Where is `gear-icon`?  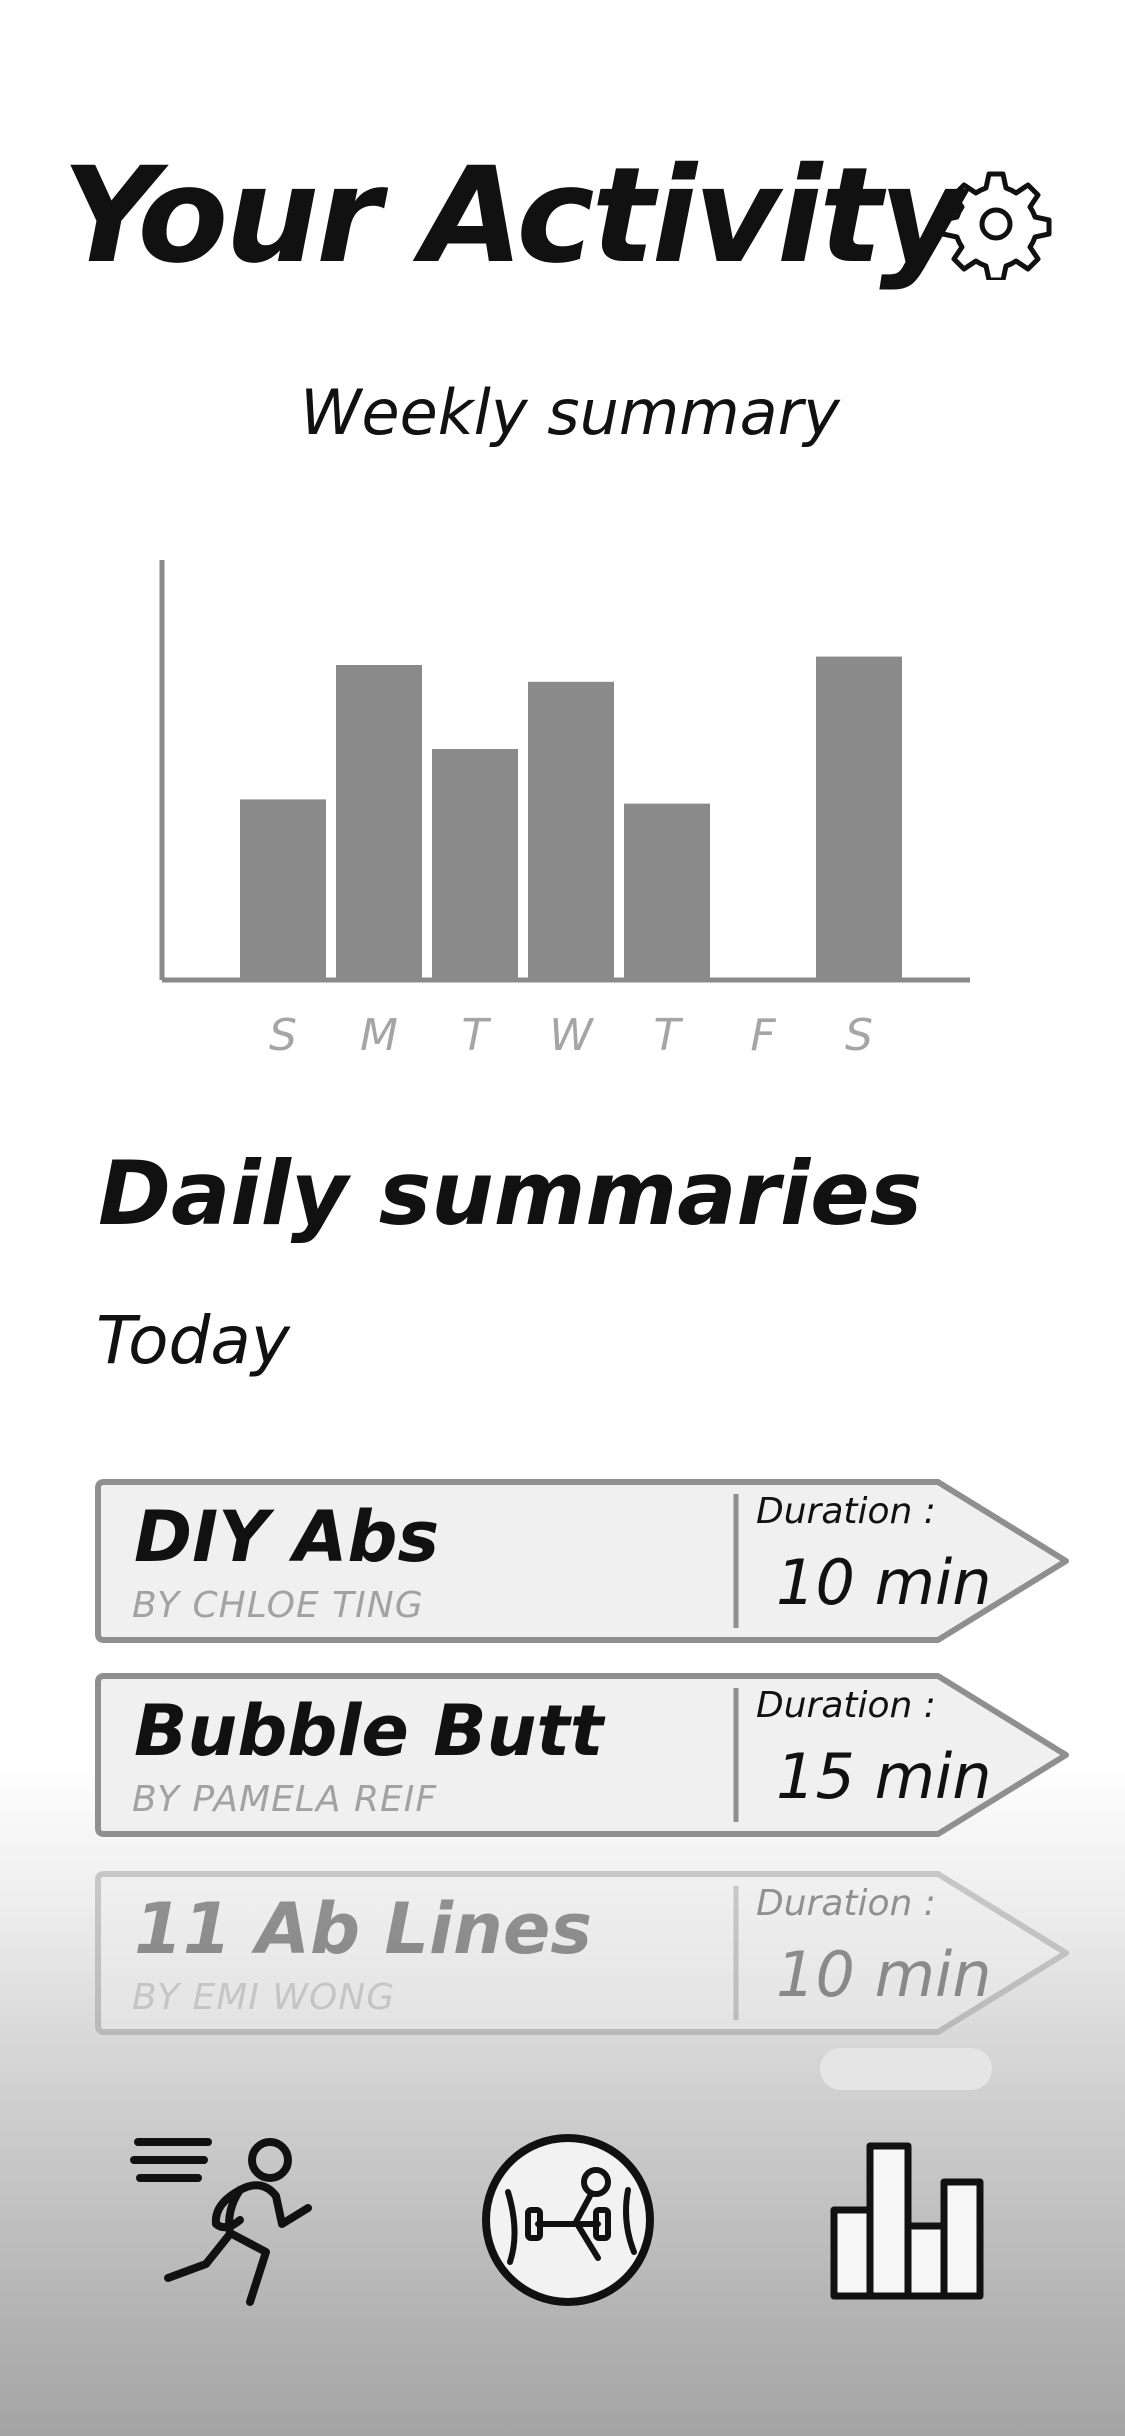
gear-icon is located at coordinates (996, 227).